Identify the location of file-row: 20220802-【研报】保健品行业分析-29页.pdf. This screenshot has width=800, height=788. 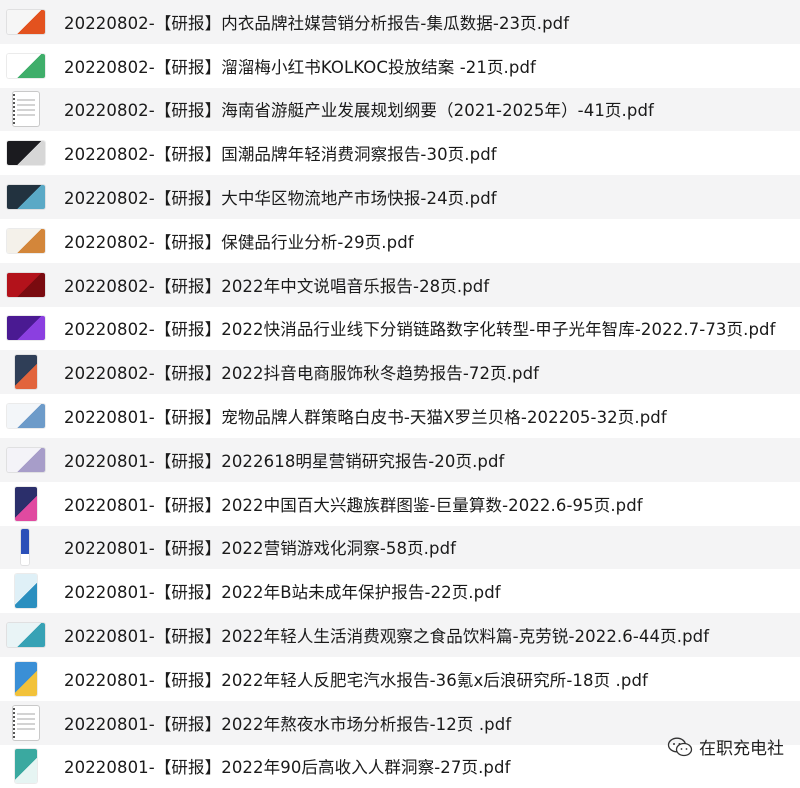
(400, 241).